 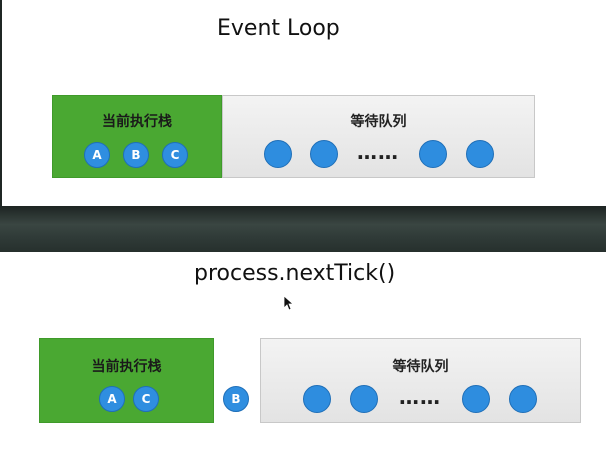 What do you see at coordinates (278, 28) in the screenshot?
I see `slide-title: Event Loop` at bounding box center [278, 28].